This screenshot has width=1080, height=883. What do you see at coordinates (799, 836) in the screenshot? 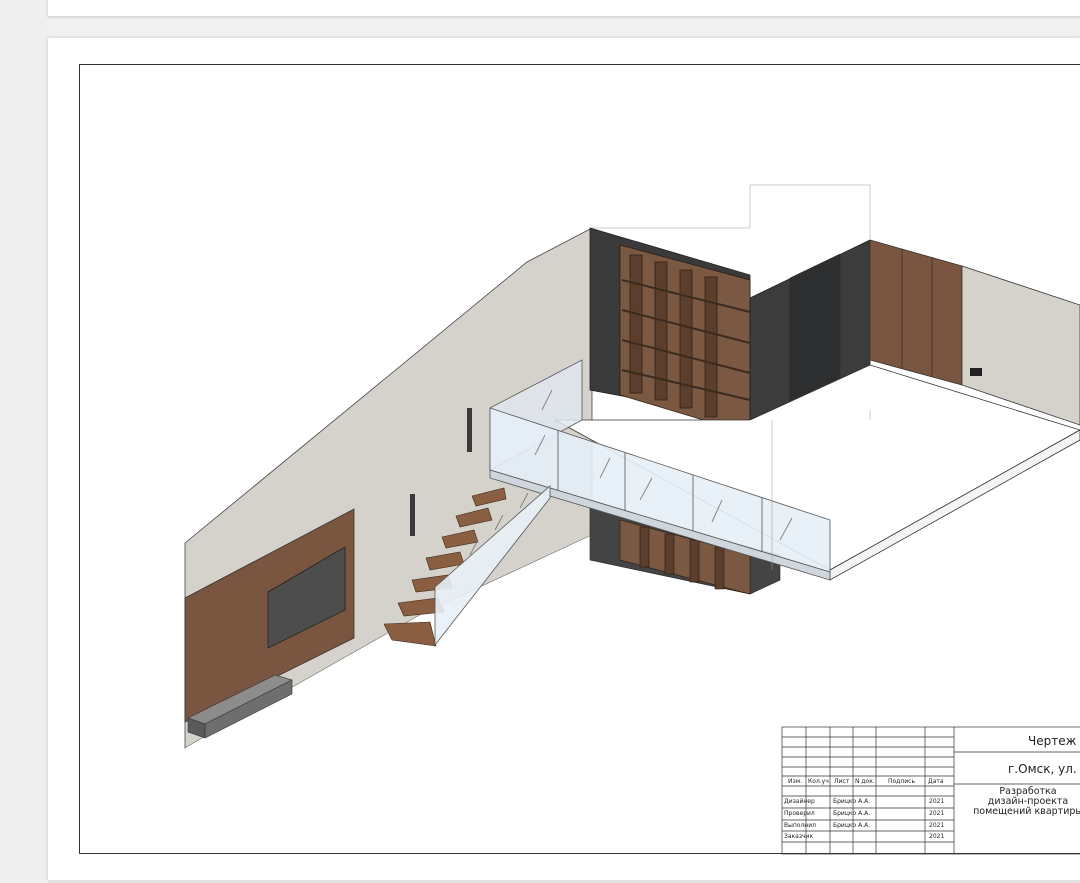
I see `tb-row-role: Заказчик` at bounding box center [799, 836].